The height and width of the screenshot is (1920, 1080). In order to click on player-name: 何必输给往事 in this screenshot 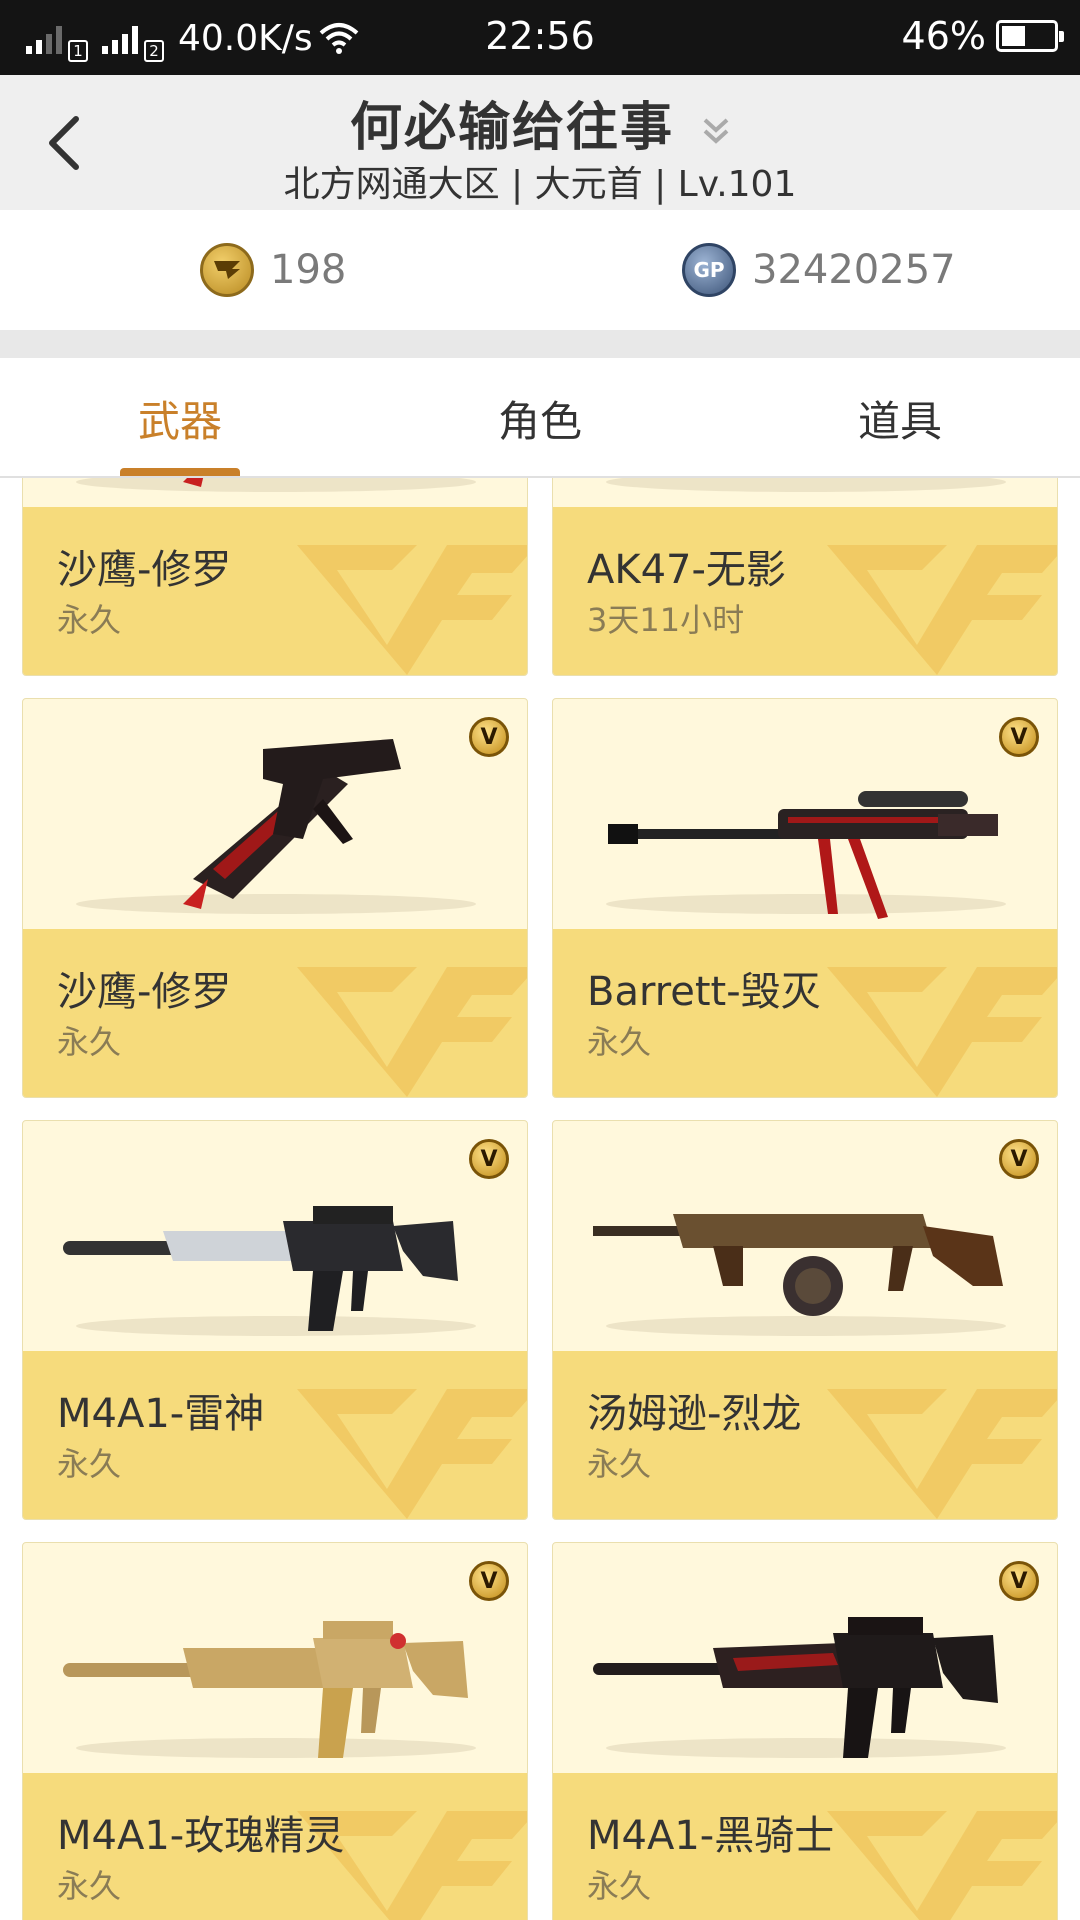, I will do `click(511, 128)`.